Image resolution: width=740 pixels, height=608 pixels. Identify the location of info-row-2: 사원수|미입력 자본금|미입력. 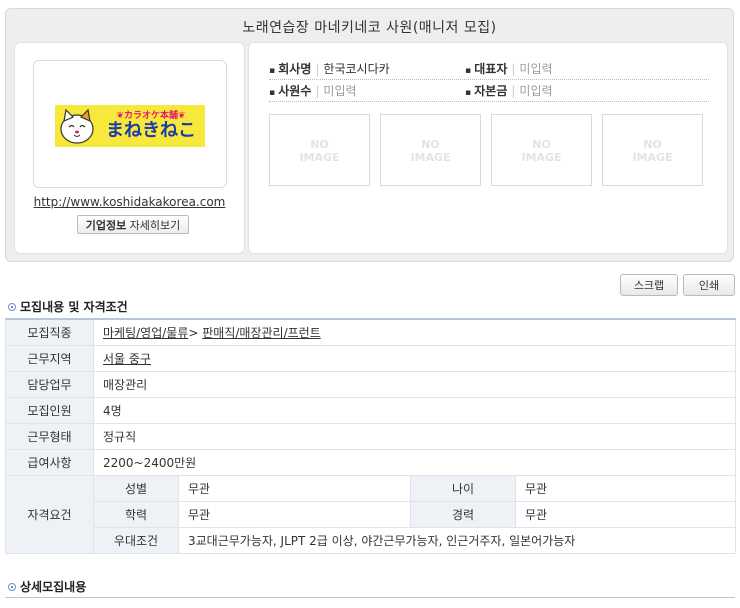
(489, 90).